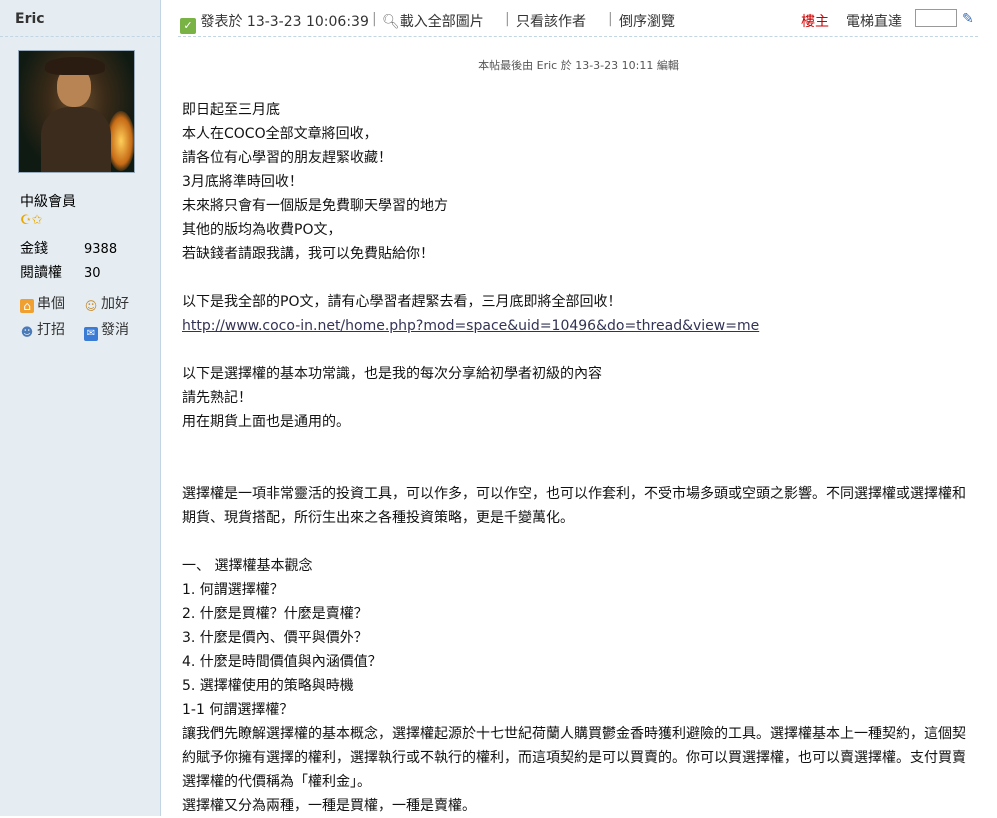 The image size is (997, 818). Describe the element at coordinates (217, 398) in the screenshot. I see `content-line: 請先熟記！` at that location.